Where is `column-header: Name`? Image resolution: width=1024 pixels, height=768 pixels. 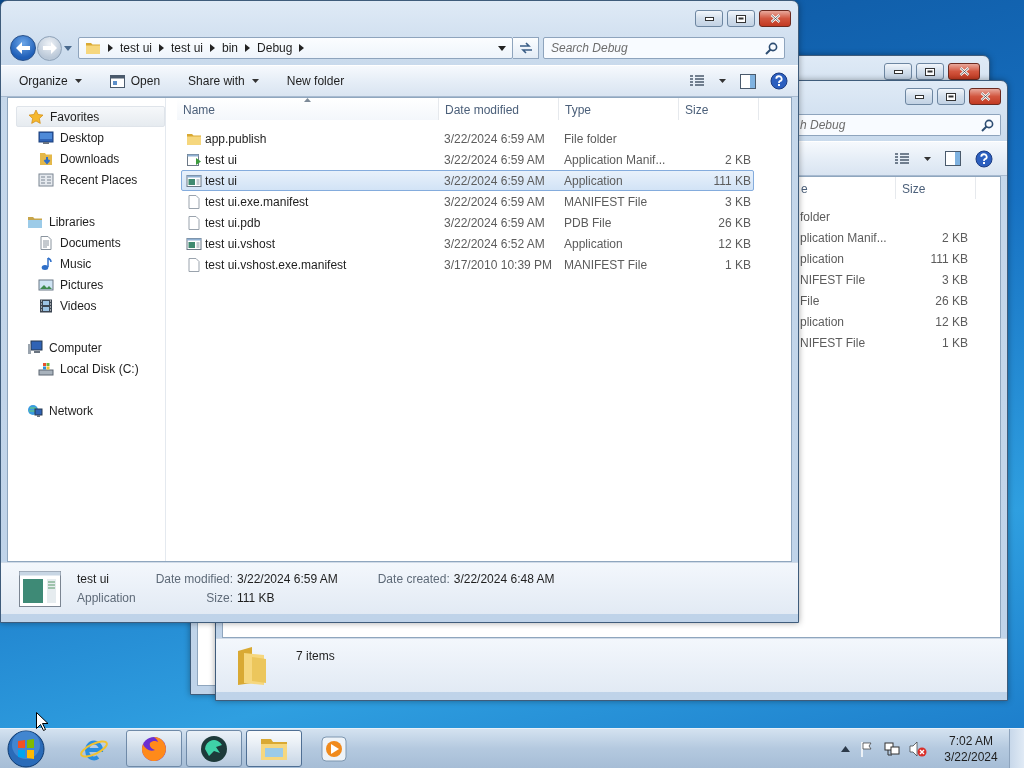
column-header: Name is located at coordinates (308, 109).